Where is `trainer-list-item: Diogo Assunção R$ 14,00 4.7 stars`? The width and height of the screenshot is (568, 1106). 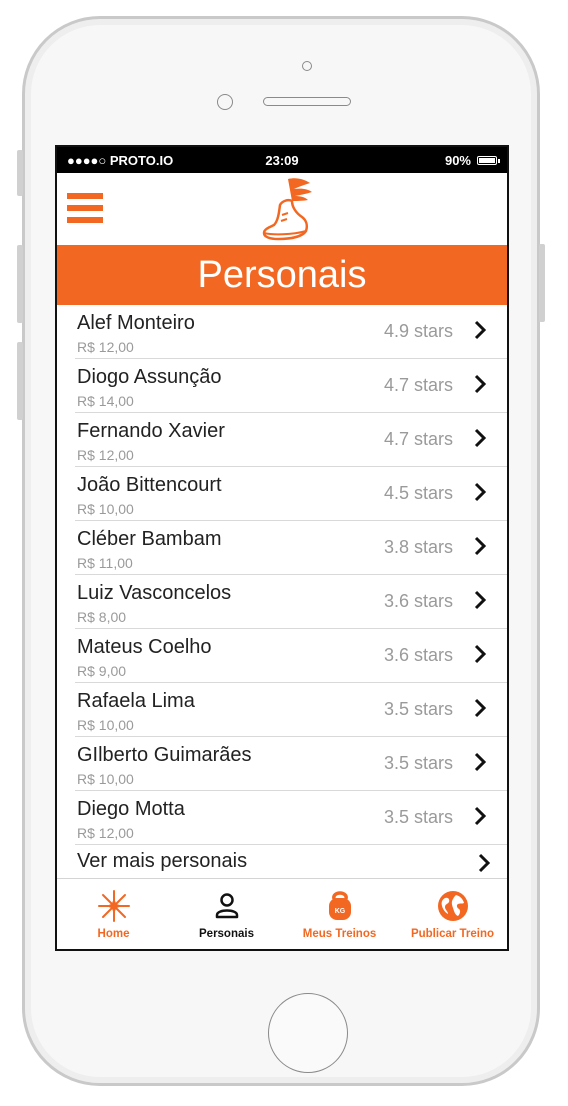 trainer-list-item: Diogo Assunção R$ 14,00 4.7 stars is located at coordinates (291, 386).